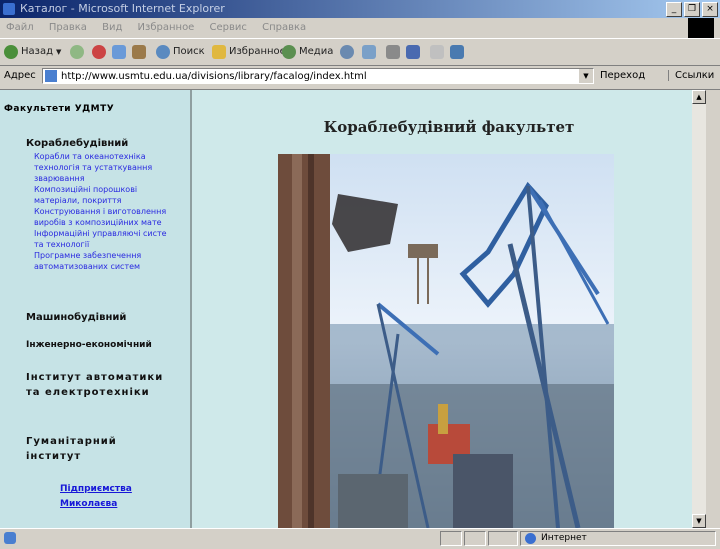 This screenshot has width=720, height=549. What do you see at coordinates (307, 52) in the screenshot?
I see `media-button: Медиа` at bounding box center [307, 52].